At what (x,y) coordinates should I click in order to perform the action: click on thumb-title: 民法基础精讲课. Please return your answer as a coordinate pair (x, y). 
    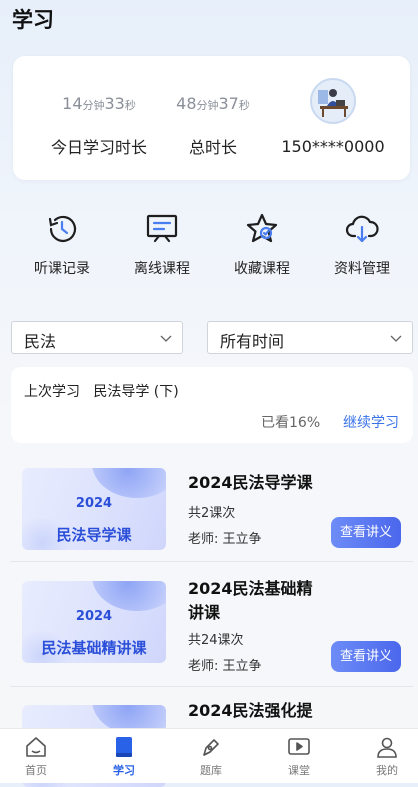
    Looking at the image, I should click on (94, 648).